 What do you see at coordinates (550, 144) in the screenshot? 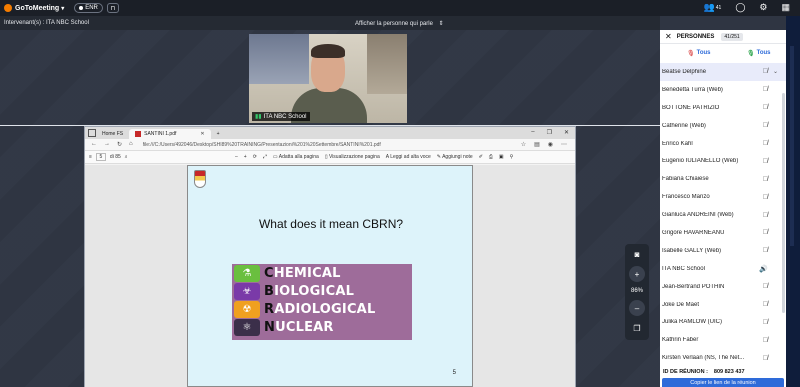
I see `profile-icon: ◉` at bounding box center [550, 144].